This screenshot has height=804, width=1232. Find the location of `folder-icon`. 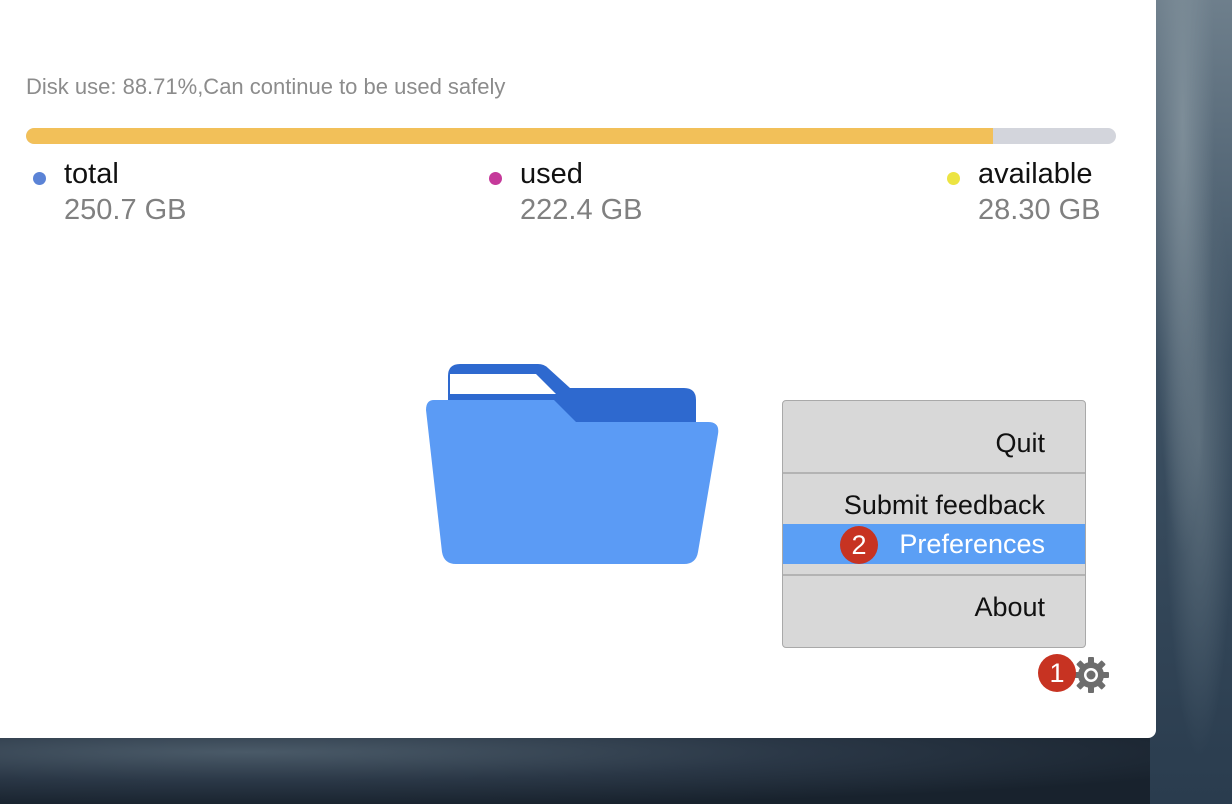

folder-icon is located at coordinates (570, 465).